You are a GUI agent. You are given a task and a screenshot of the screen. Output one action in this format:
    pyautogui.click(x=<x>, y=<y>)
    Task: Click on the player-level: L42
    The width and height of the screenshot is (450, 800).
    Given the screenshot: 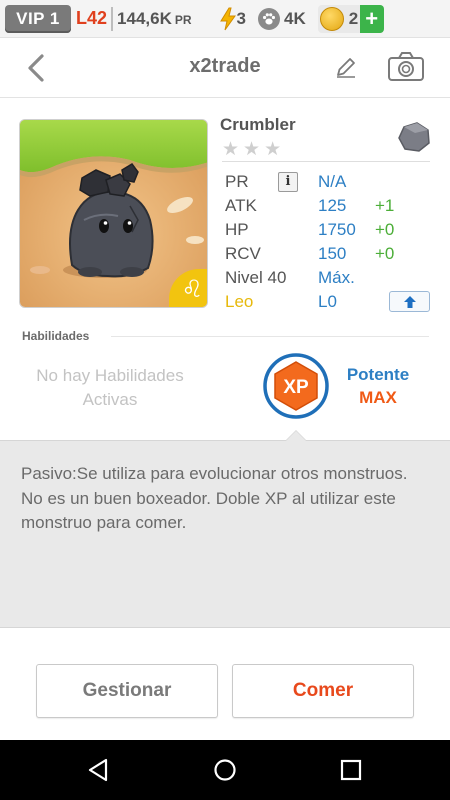 What is the action you would take?
    pyautogui.click(x=92, y=18)
    